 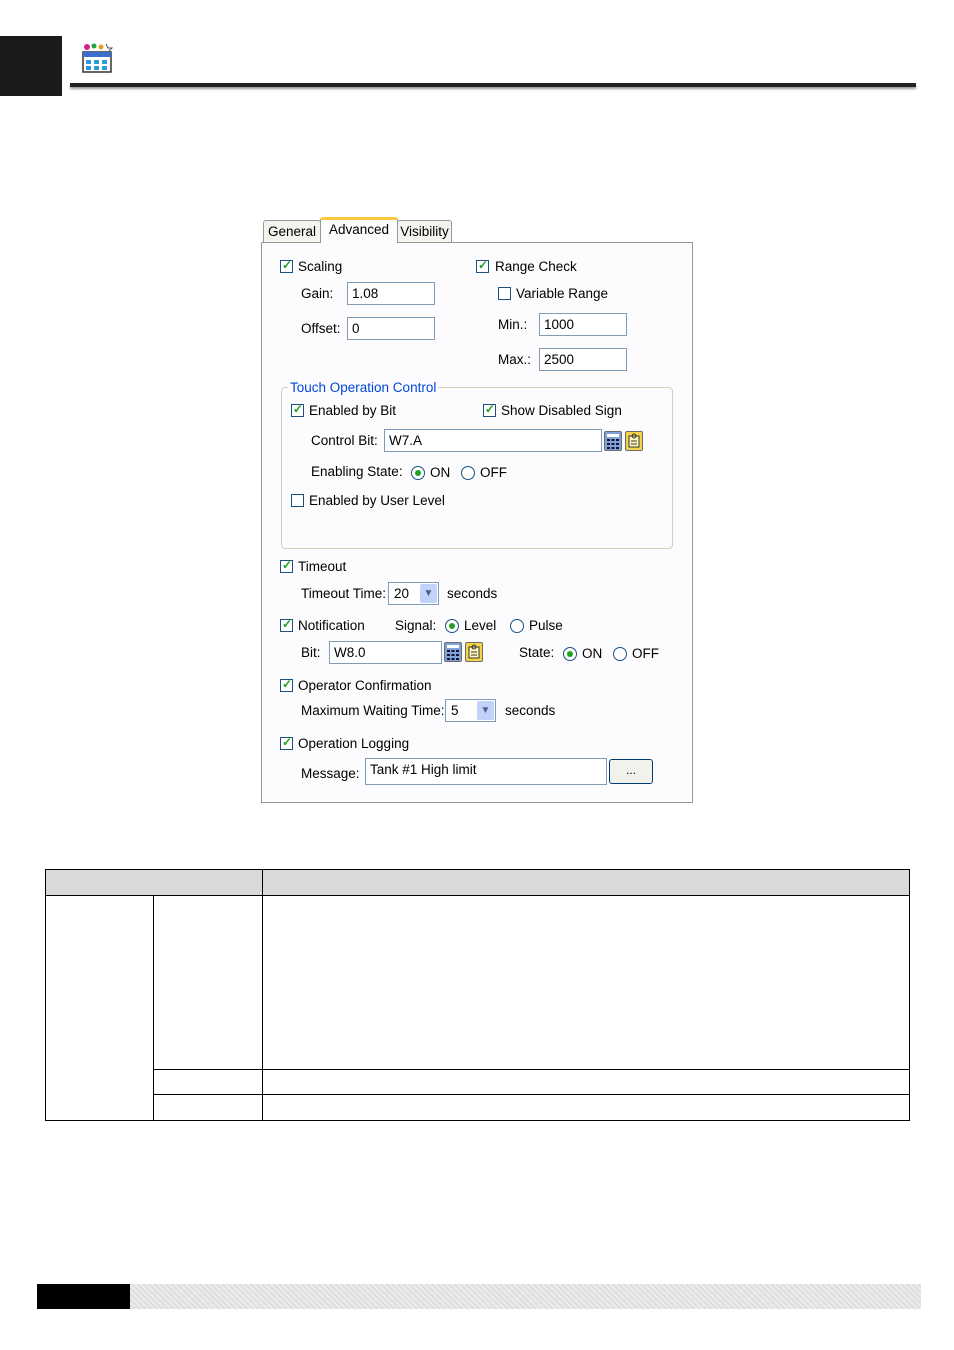 I want to click on show-disabled-sign-label: Show Disabled Sign, so click(x=561, y=410).